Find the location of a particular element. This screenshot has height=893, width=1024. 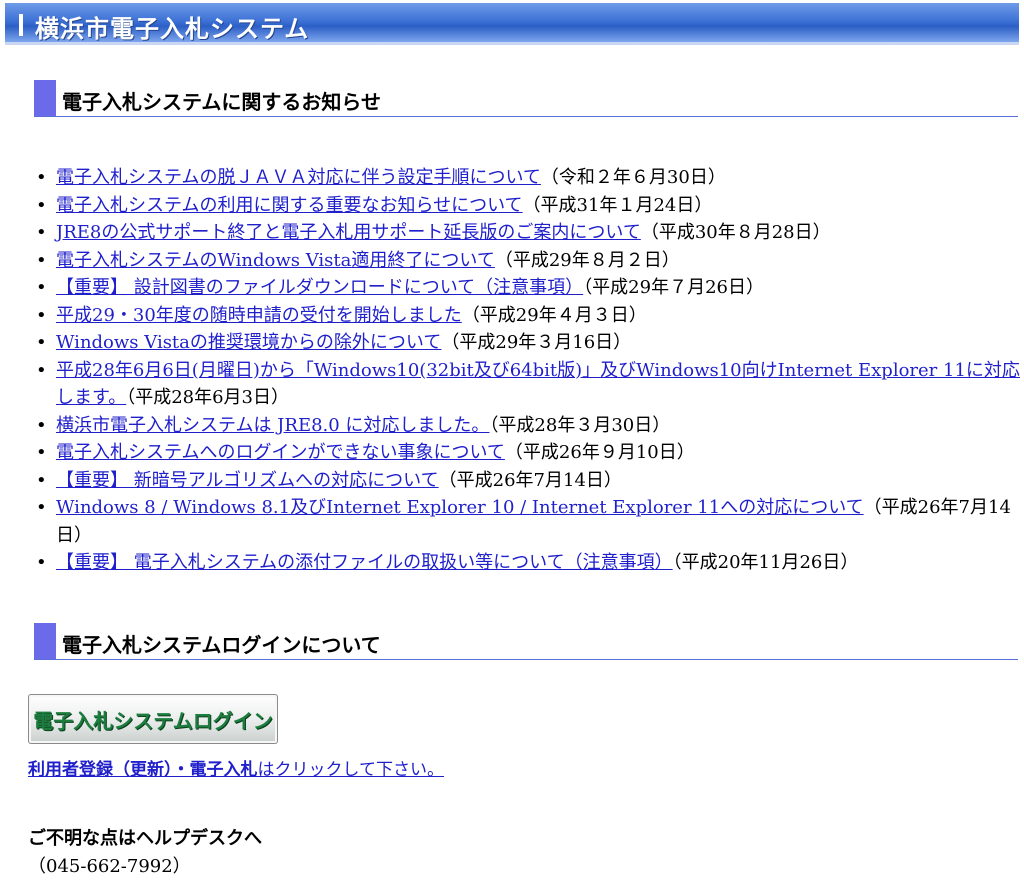

news-date: （平成28年6月3日） is located at coordinates (208, 397).